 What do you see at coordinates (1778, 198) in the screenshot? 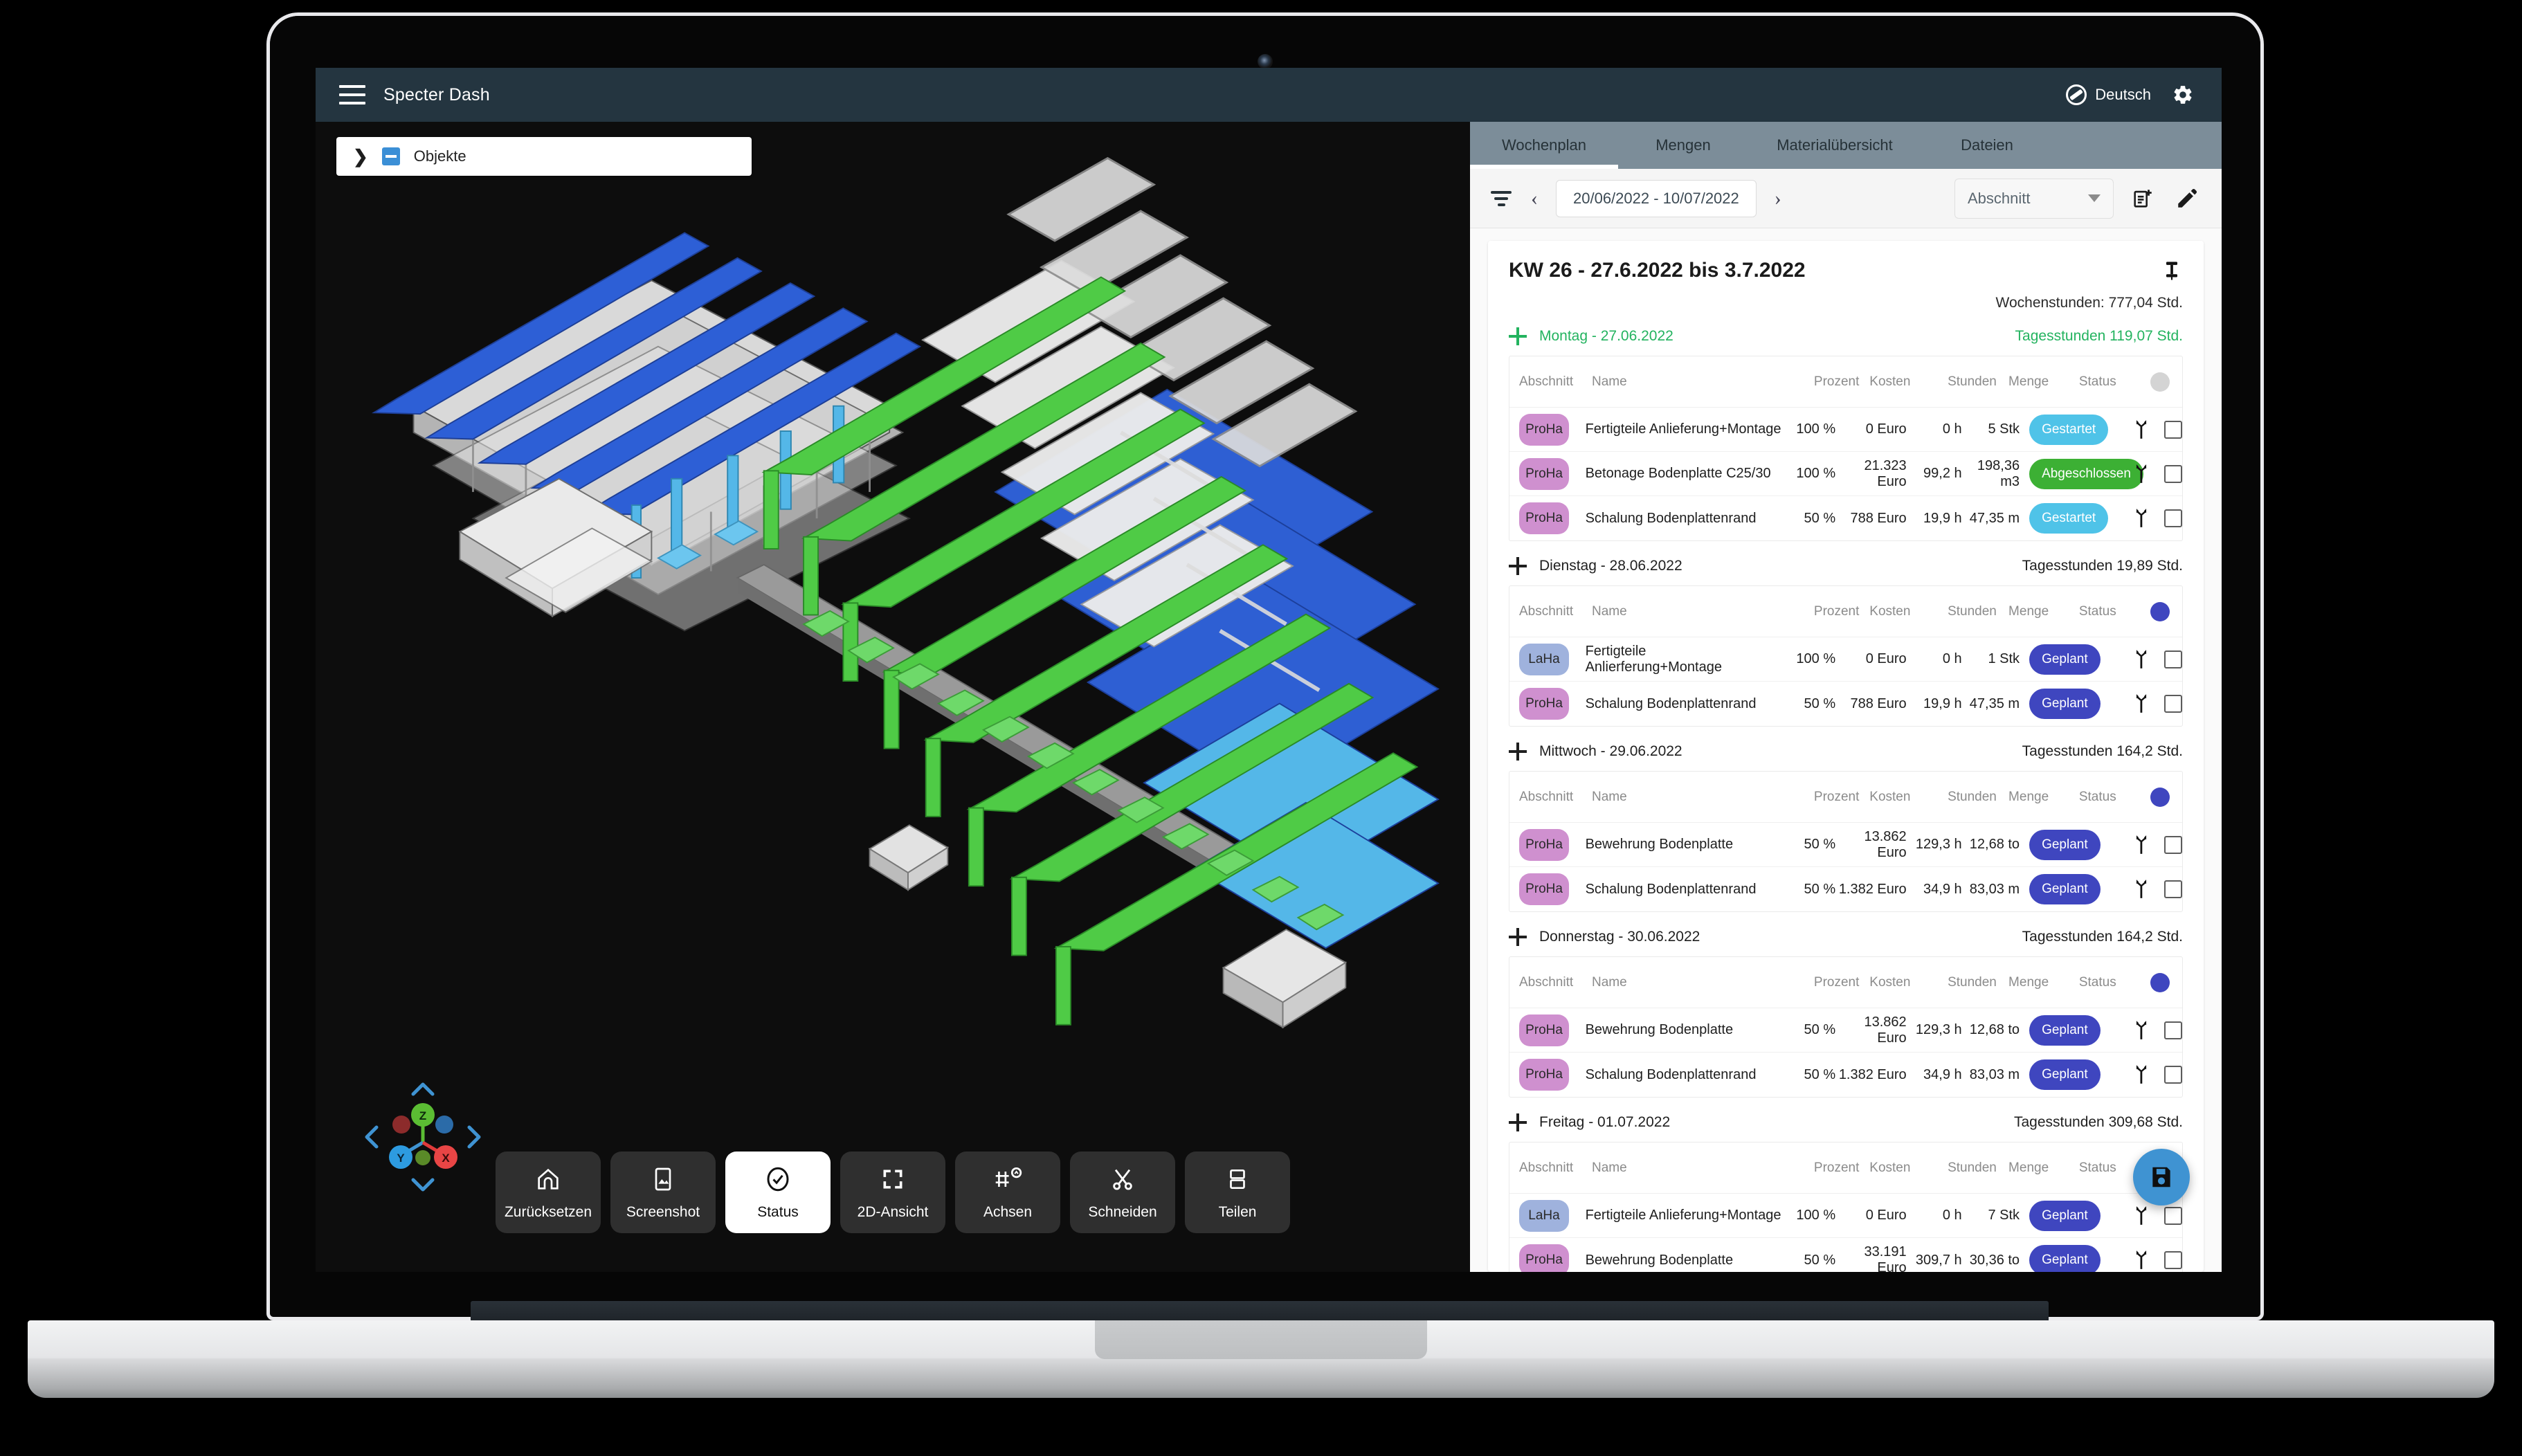
I see `next-week-button: ›` at bounding box center [1778, 198].